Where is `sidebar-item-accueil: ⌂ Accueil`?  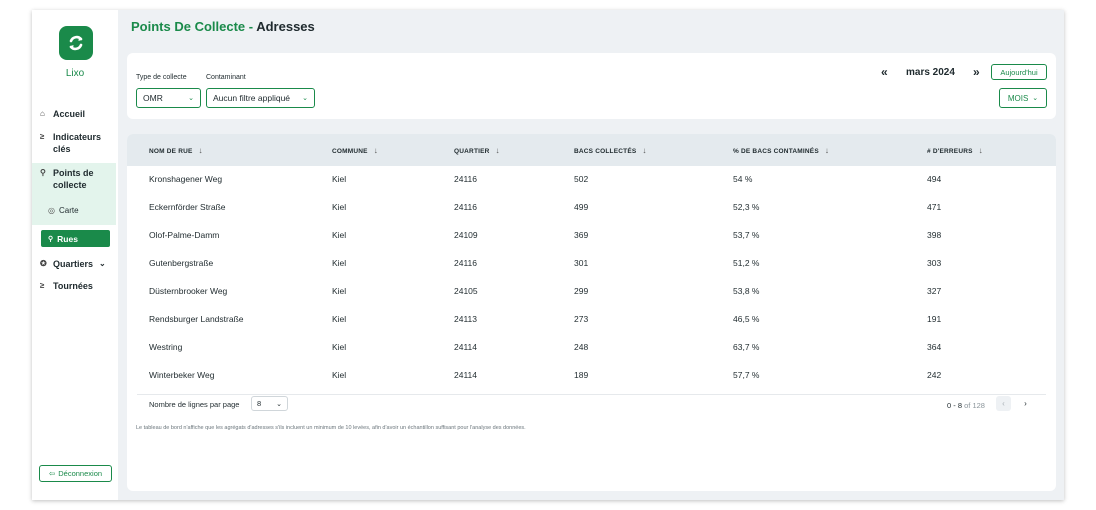 sidebar-item-accueil: ⌂ Accueil is located at coordinates (78, 114).